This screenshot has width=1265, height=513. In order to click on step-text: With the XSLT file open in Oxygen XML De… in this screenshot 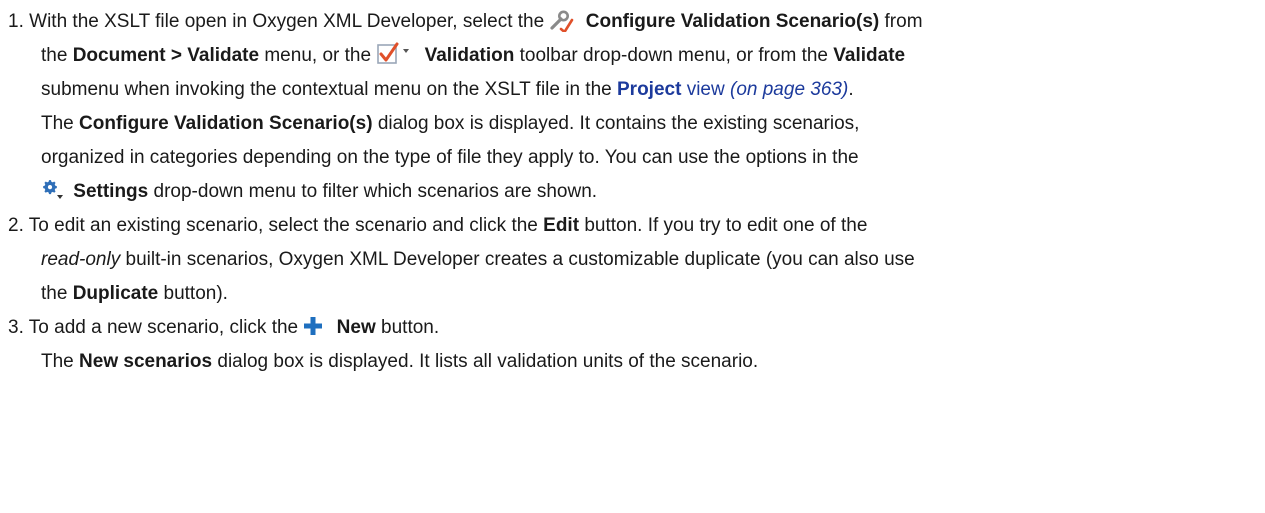, I will do `click(287, 21)`.